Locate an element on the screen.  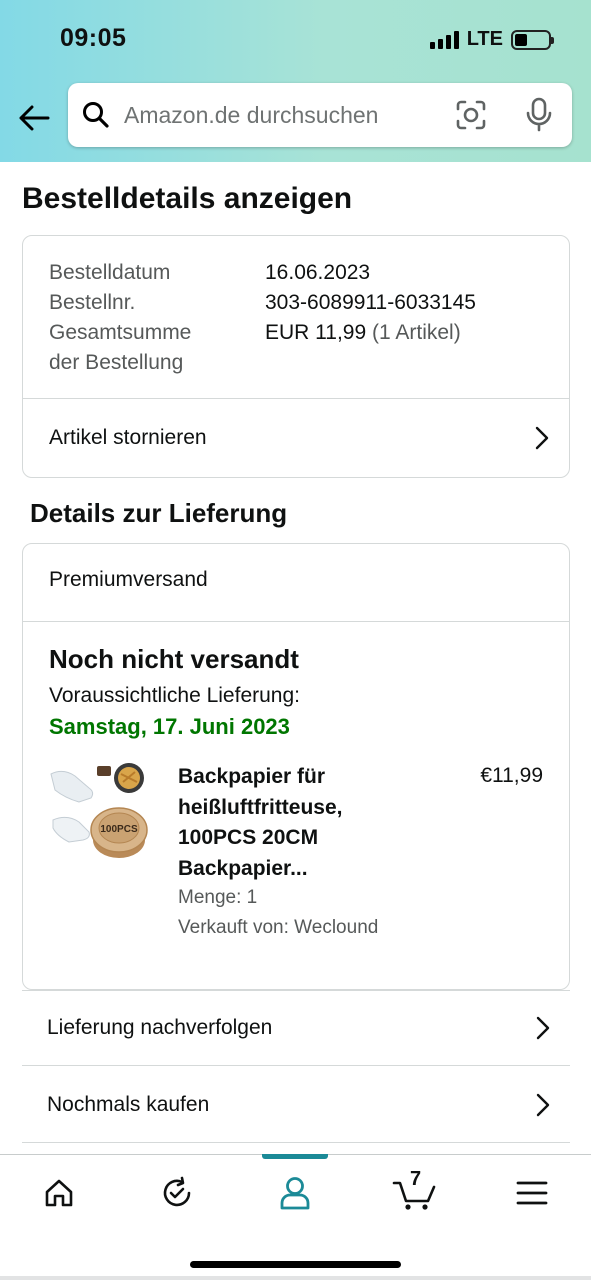
cancel-items-link: Artikel stornieren is located at coordinates (299, 438).